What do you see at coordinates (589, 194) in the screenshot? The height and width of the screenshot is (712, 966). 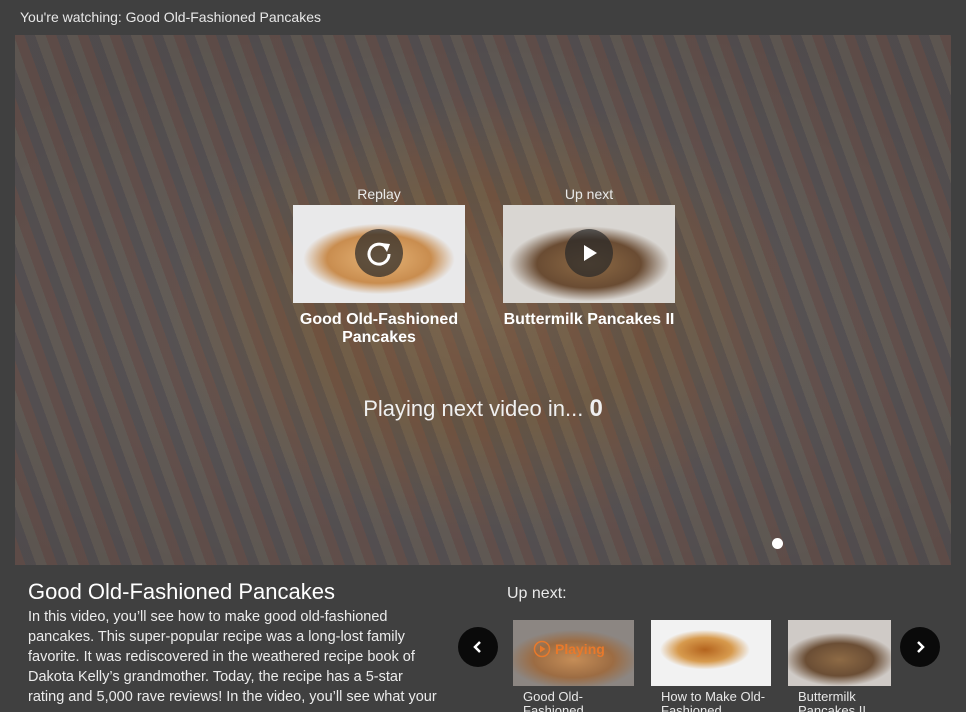 I see `up-next-caption: Up next` at bounding box center [589, 194].